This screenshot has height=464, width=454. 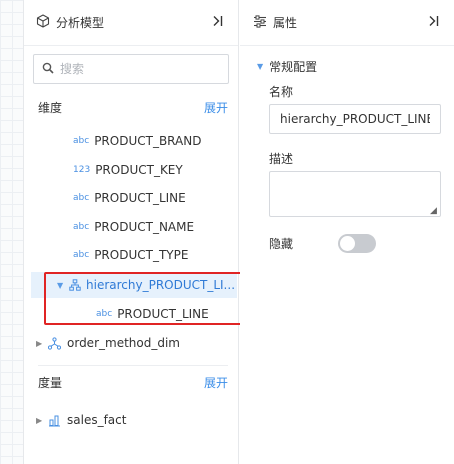 I want to click on dimension-group-order-method-dim: ▶ order_method_dim, so click(x=108, y=343).